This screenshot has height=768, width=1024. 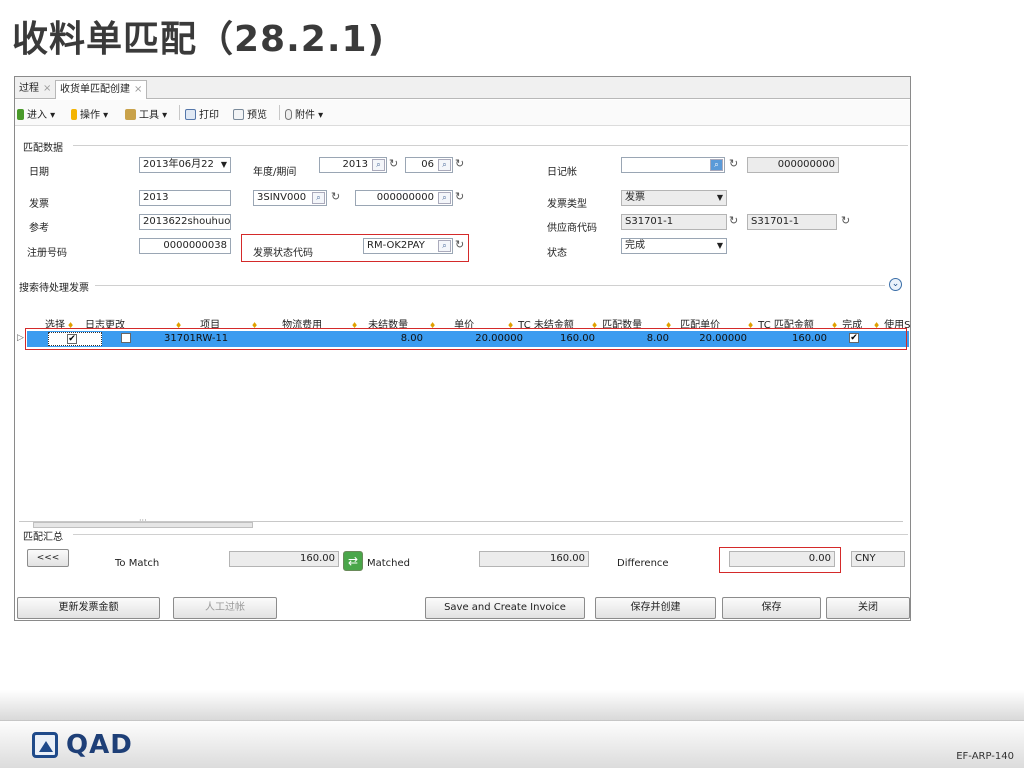 What do you see at coordinates (39, 204) in the screenshot?
I see `invoice-label: 发票` at bounding box center [39, 204].